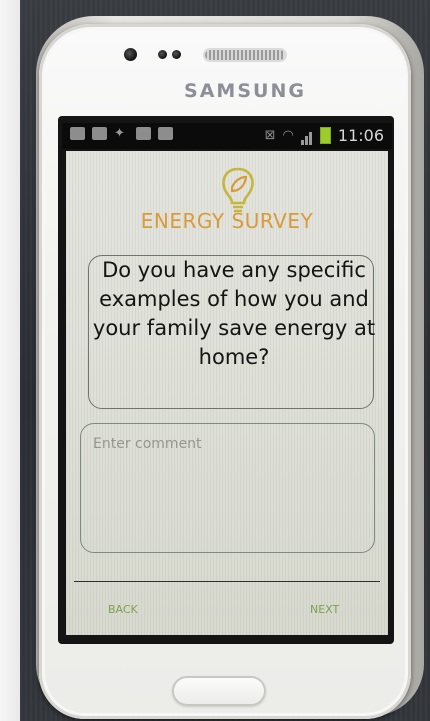  I want to click on notification-icons: ✦, so click(121, 133).